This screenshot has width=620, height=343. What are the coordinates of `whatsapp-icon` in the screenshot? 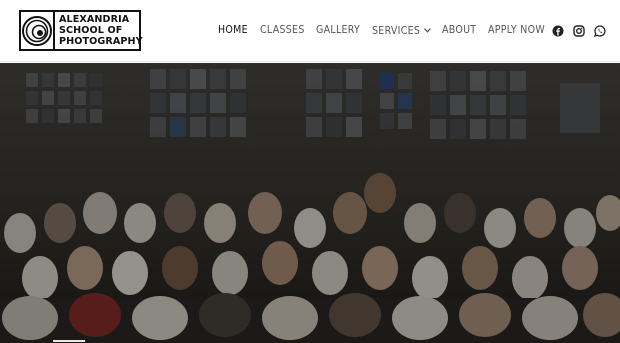 It's located at (600, 30).